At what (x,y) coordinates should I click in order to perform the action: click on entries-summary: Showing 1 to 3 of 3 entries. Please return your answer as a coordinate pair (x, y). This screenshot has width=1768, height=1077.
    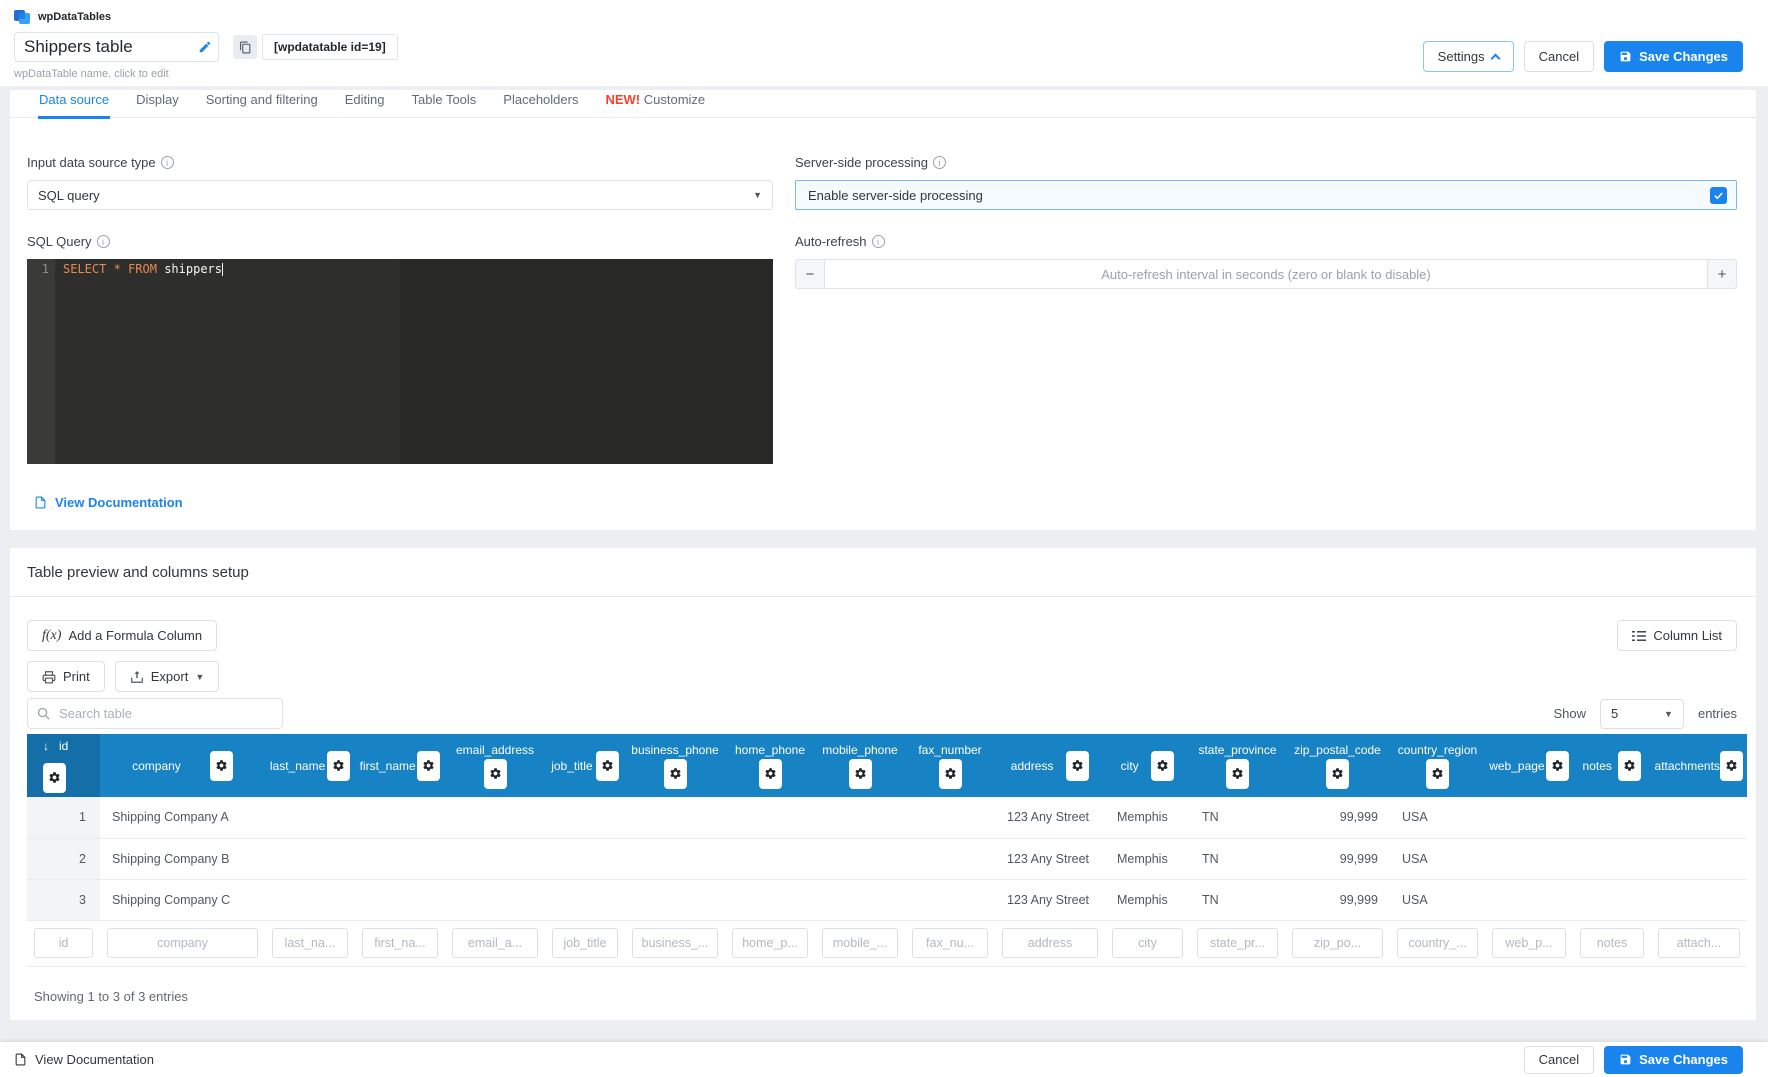
    Looking at the image, I should click on (111, 996).